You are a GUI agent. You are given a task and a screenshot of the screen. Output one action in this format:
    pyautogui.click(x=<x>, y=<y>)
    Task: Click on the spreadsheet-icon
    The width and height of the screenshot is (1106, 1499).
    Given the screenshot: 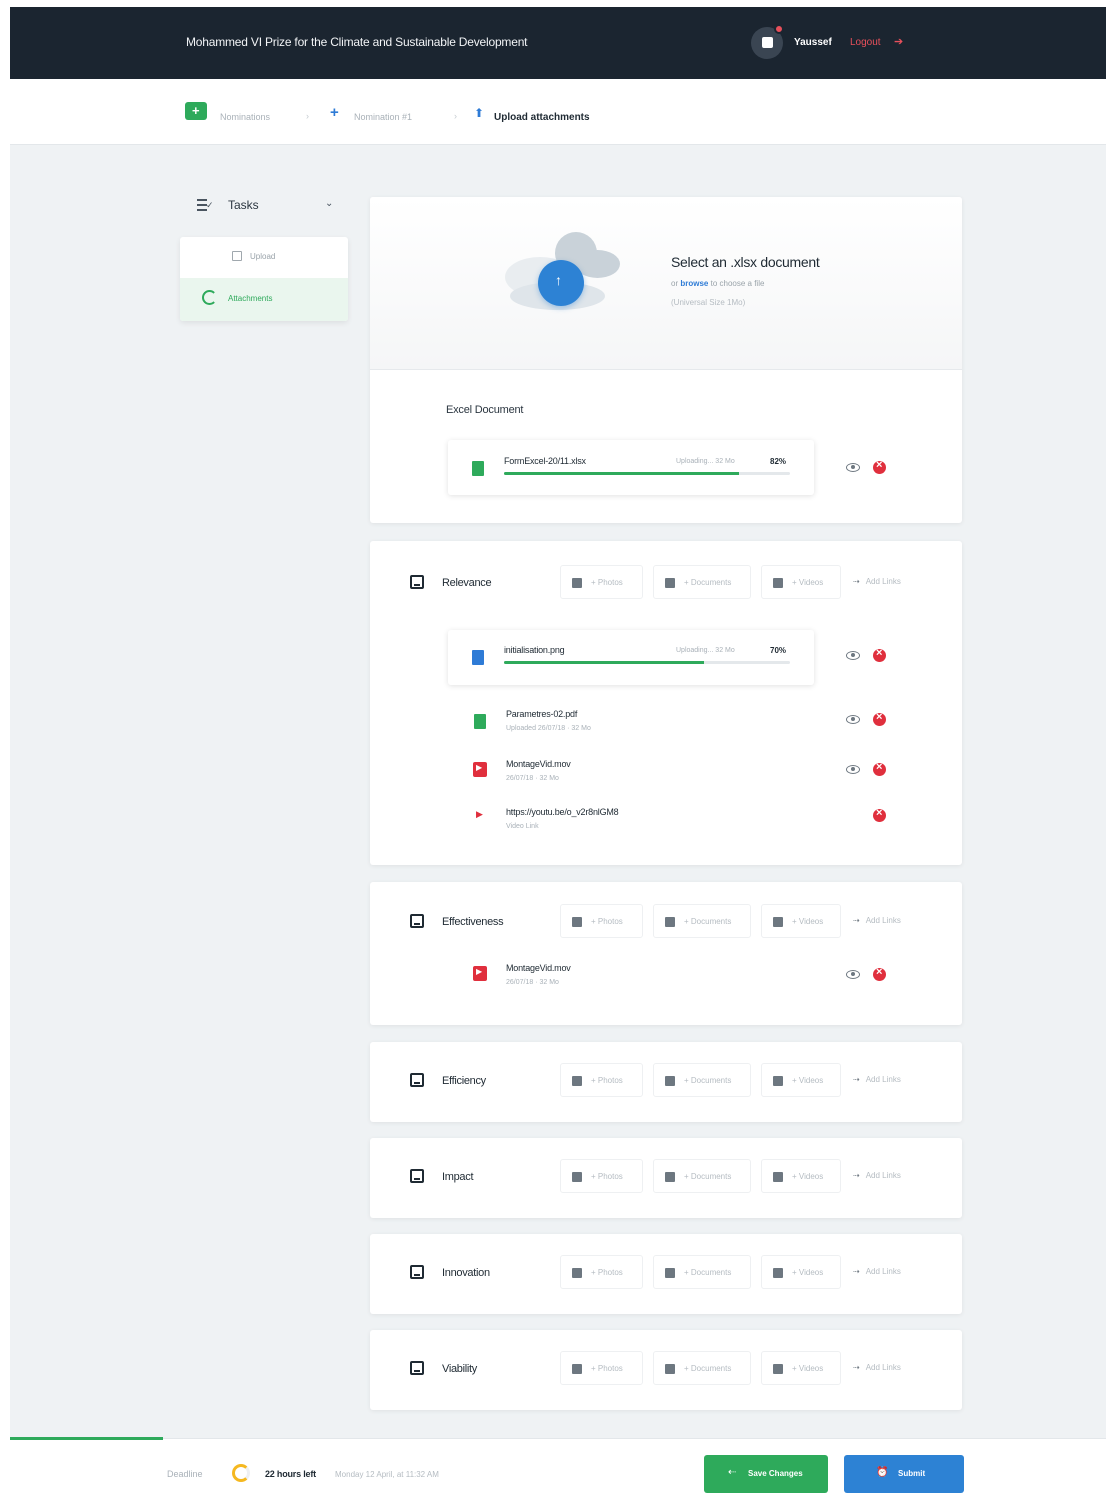 What is the action you would take?
    pyautogui.click(x=478, y=468)
    